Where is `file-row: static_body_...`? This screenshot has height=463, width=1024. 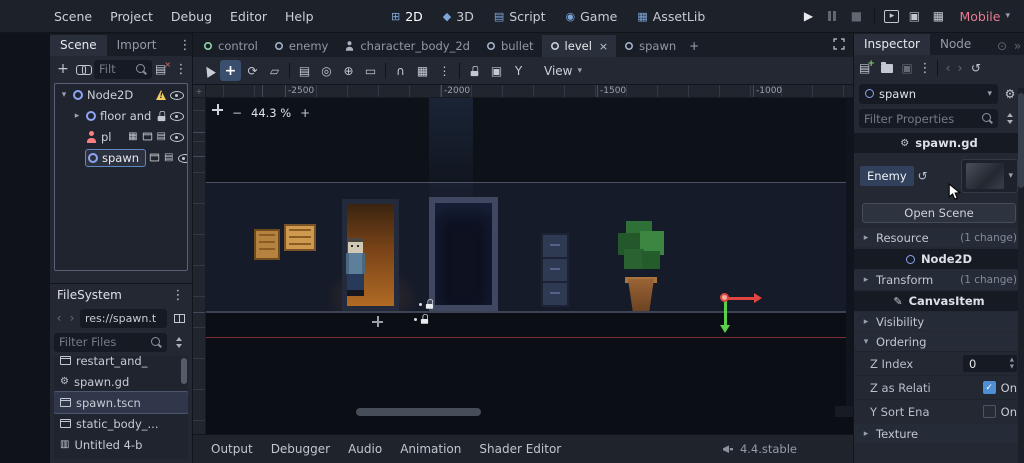 file-row: static_body_... is located at coordinates (121, 423).